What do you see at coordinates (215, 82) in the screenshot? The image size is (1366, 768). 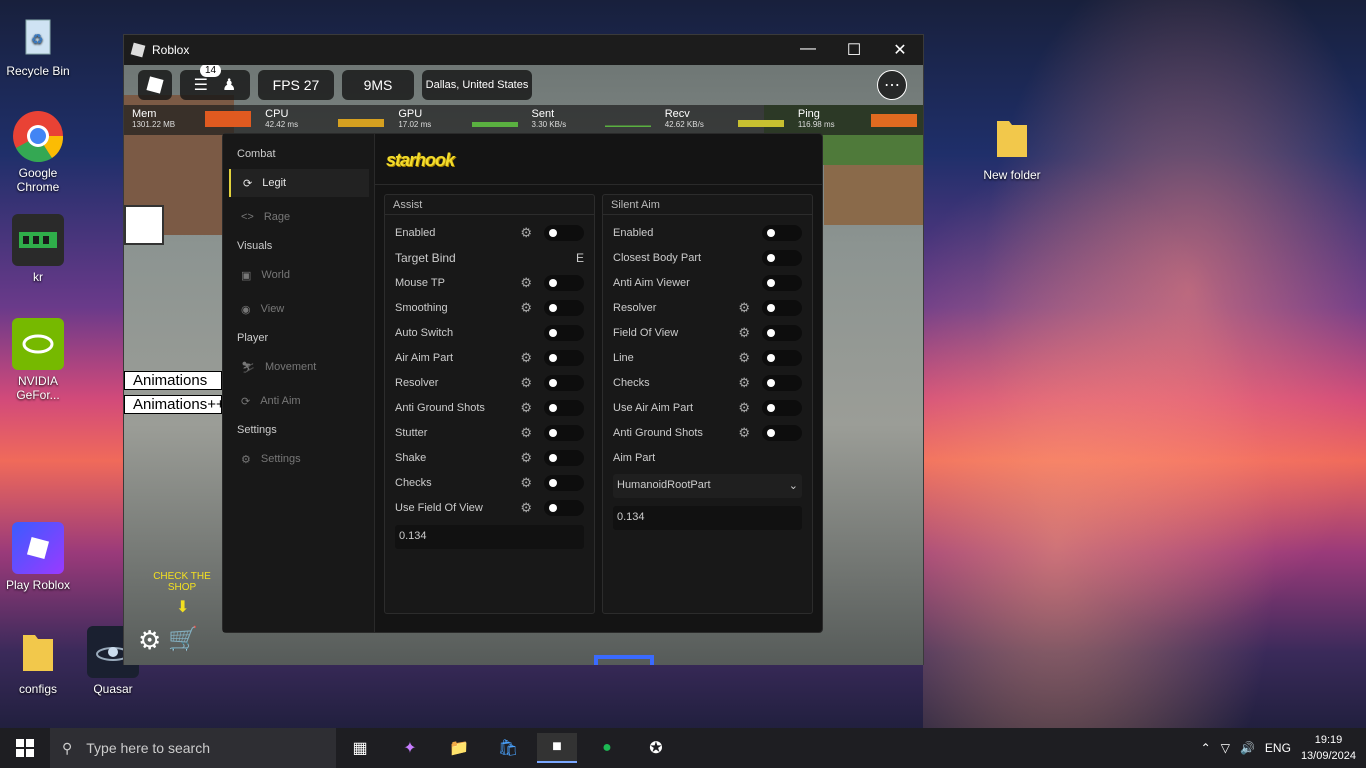 I see `chat-button: ☰ 14 ♟` at bounding box center [215, 82].